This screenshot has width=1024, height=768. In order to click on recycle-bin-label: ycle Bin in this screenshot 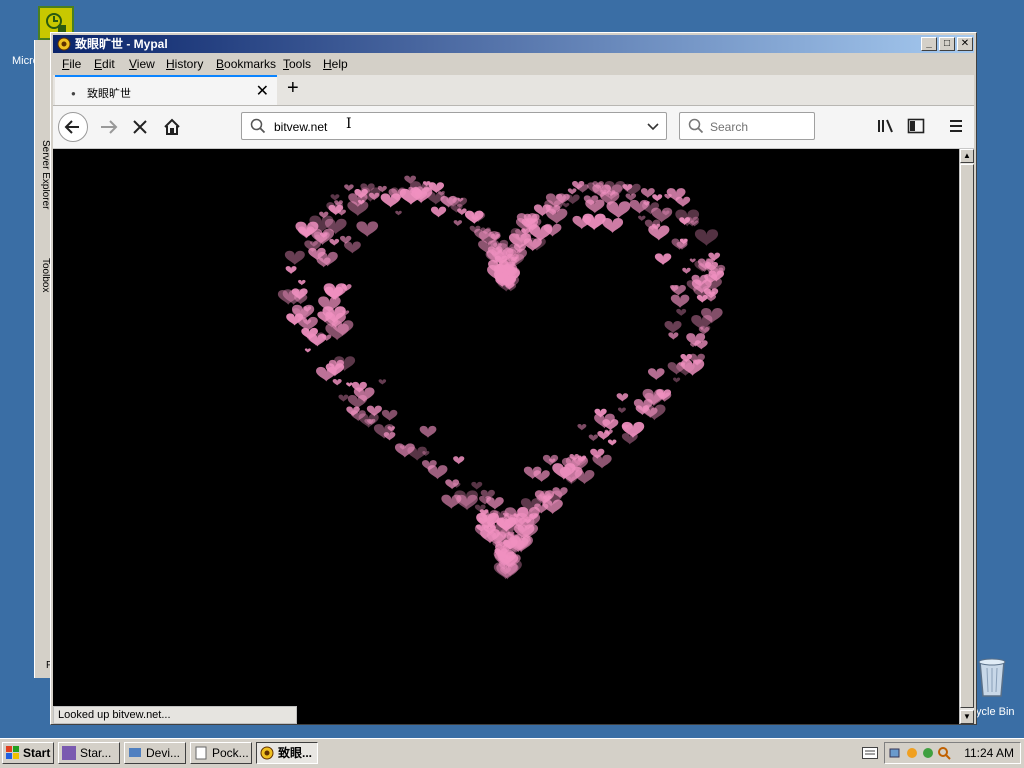, I will do `click(995, 712)`.